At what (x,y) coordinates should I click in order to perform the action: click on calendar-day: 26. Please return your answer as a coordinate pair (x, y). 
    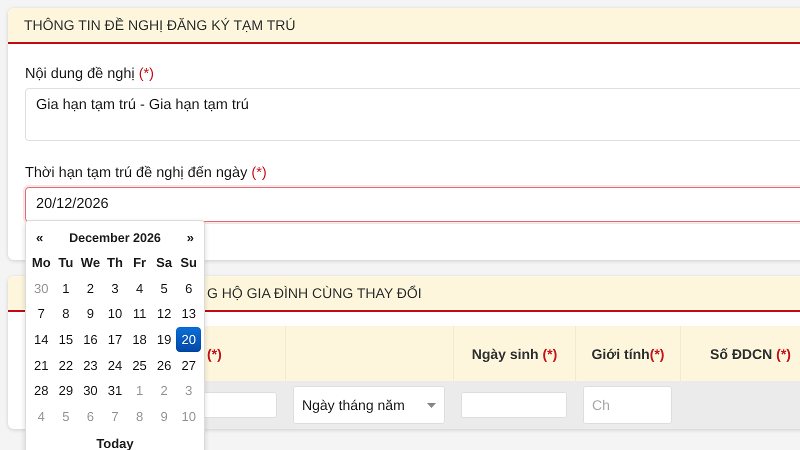
    Looking at the image, I should click on (164, 365).